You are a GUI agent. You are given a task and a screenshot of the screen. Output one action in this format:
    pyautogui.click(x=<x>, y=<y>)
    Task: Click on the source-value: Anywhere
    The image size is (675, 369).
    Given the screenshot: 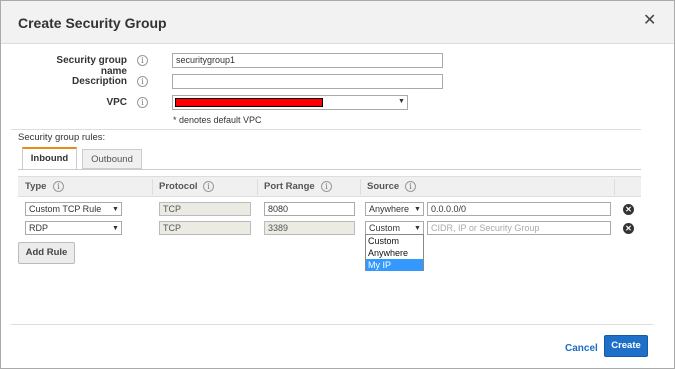 What is the action you would take?
    pyautogui.click(x=389, y=209)
    